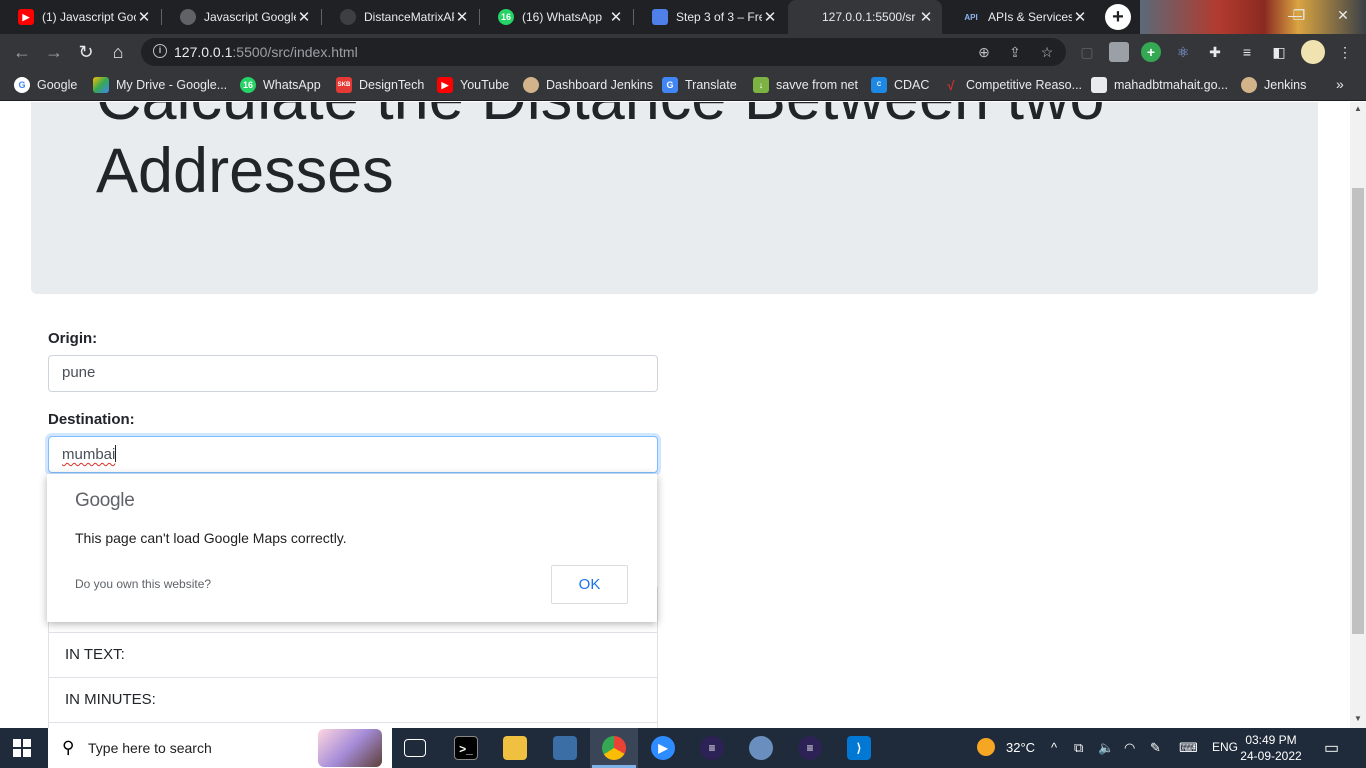  I want to click on destination-value: mumbai, so click(89, 454).